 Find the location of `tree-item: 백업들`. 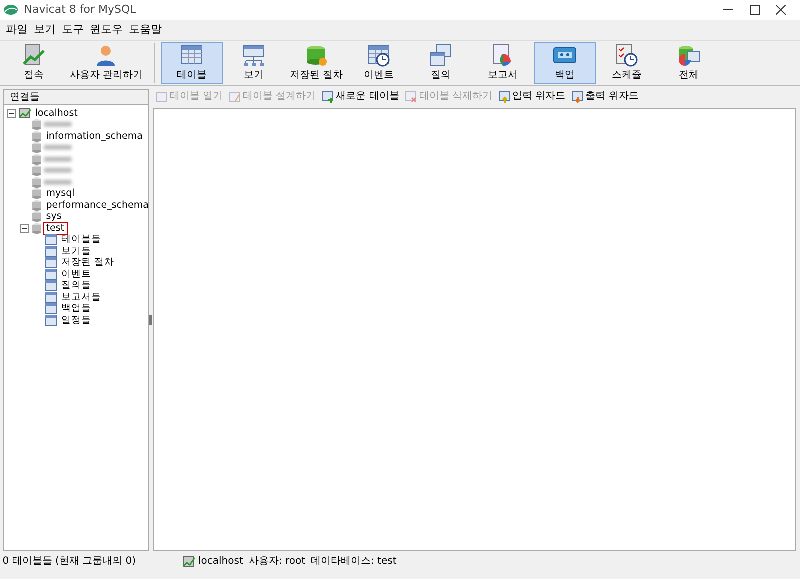

tree-item: 백업들 is located at coordinates (76, 308).